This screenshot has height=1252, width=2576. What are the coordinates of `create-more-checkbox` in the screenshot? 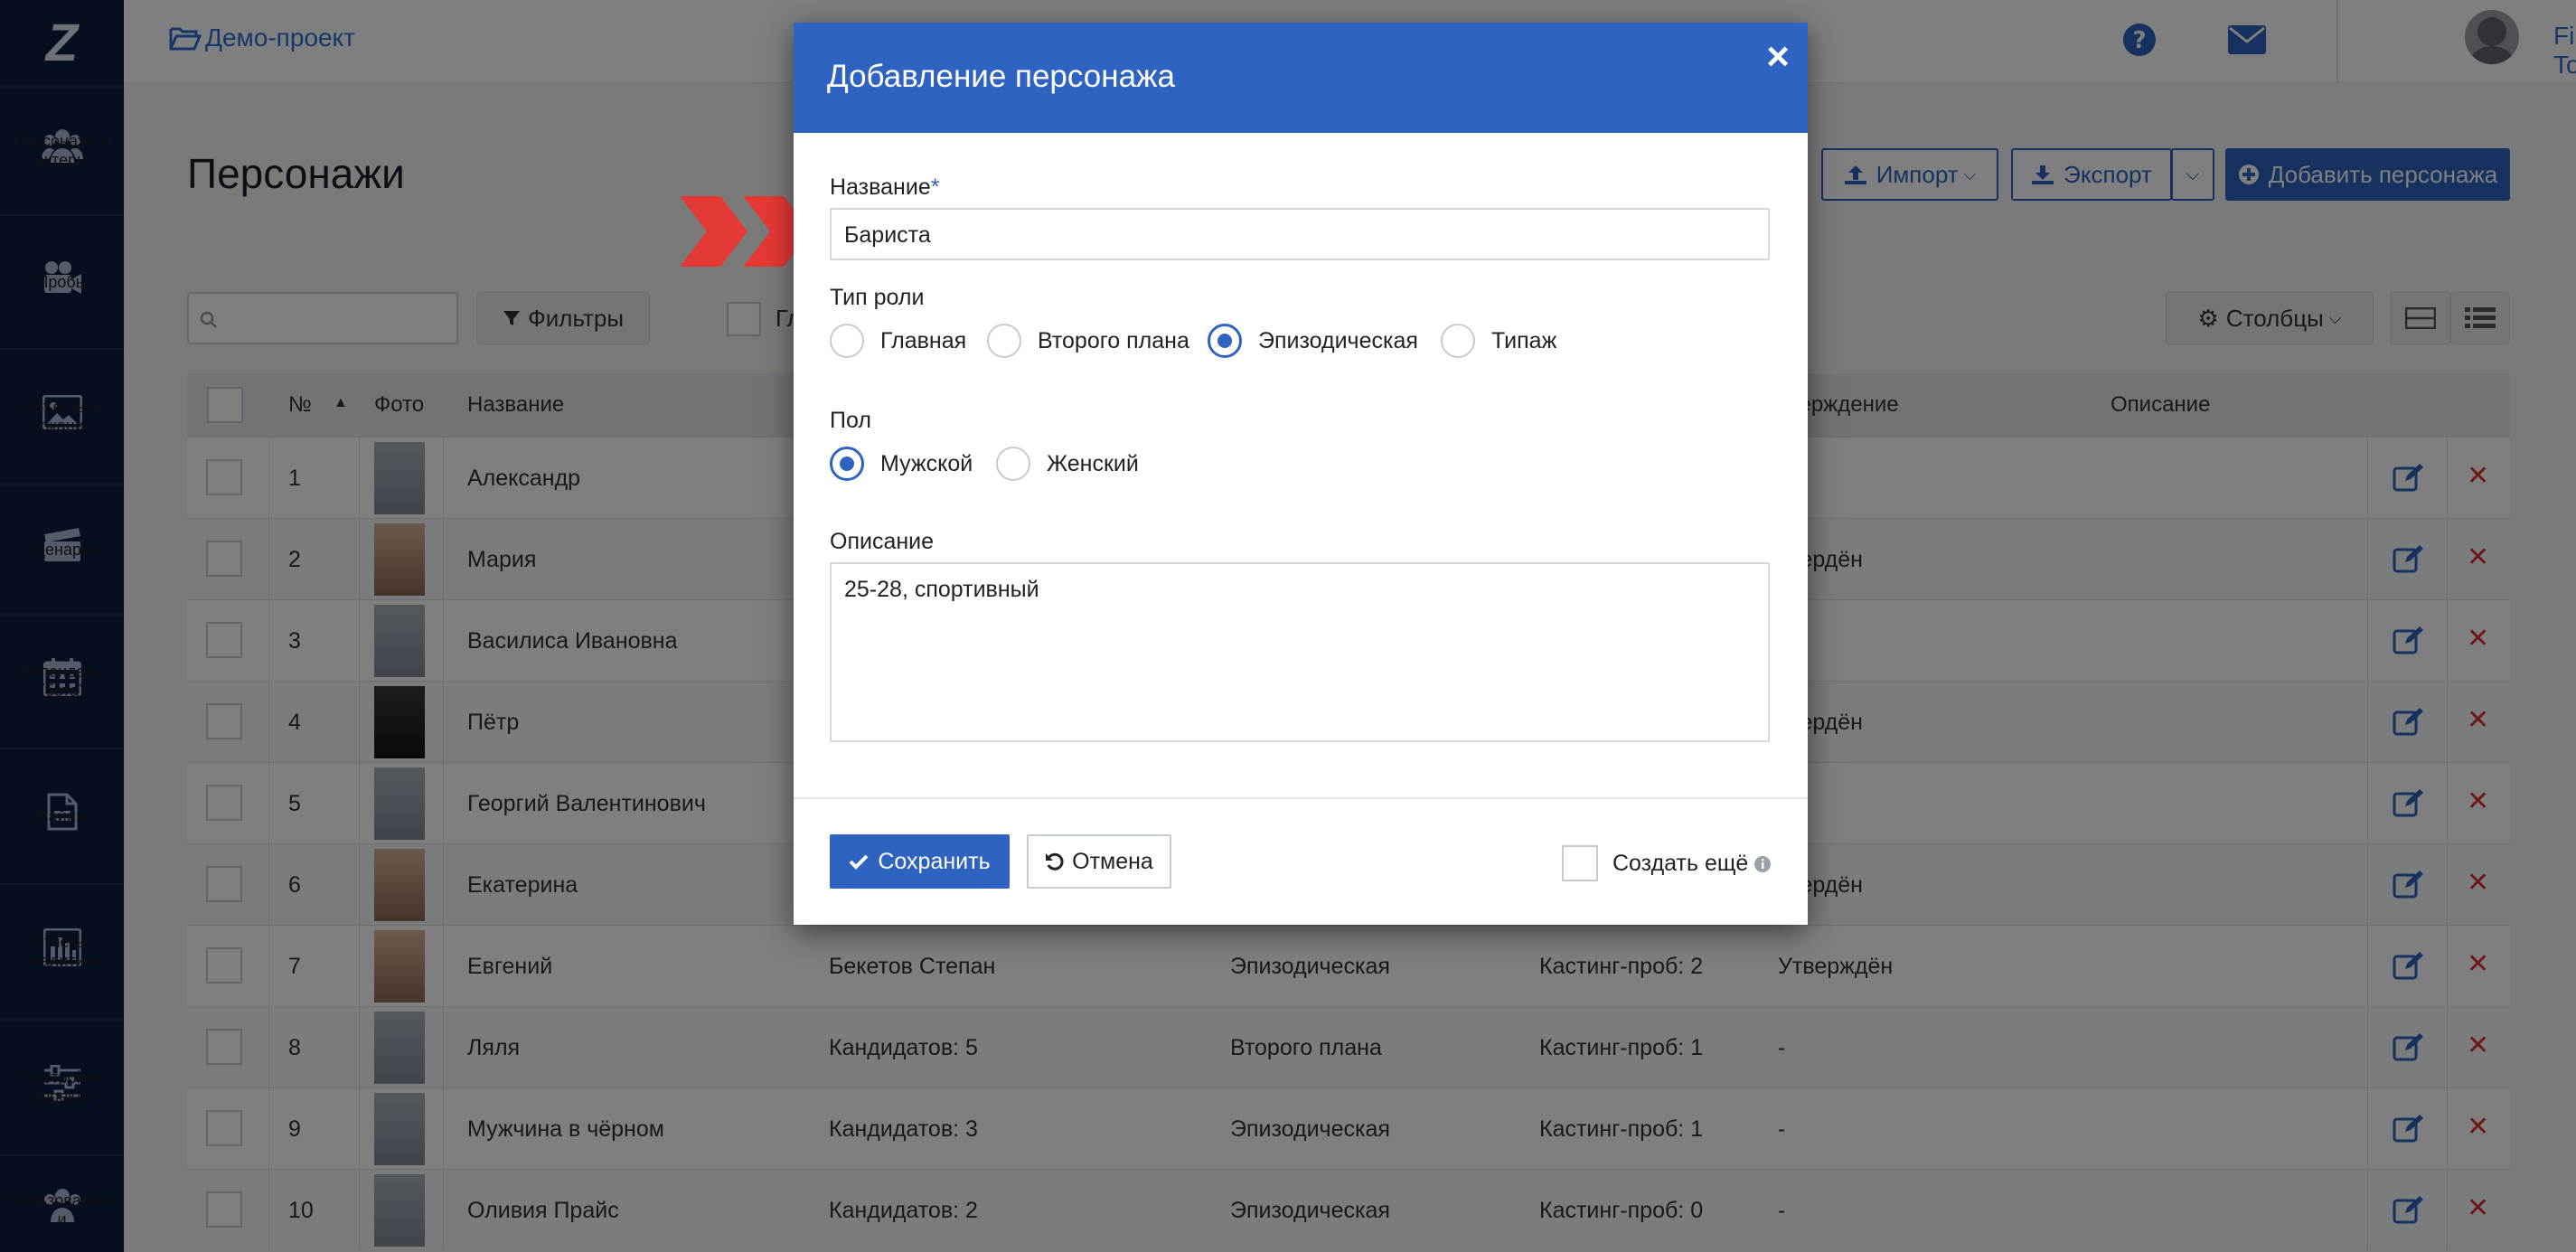 It's located at (1580, 863).